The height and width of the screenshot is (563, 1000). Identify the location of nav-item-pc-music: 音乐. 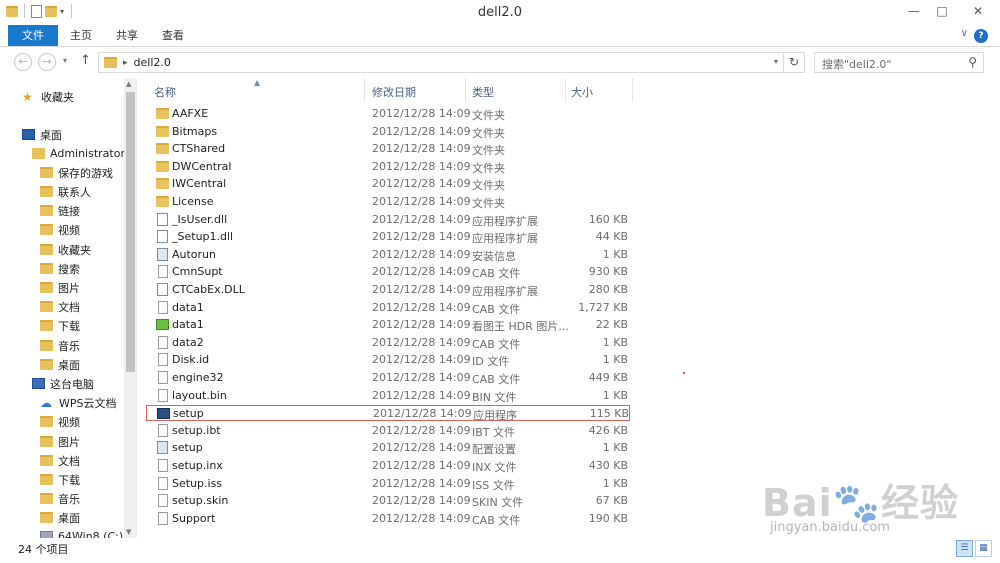
(60, 498).